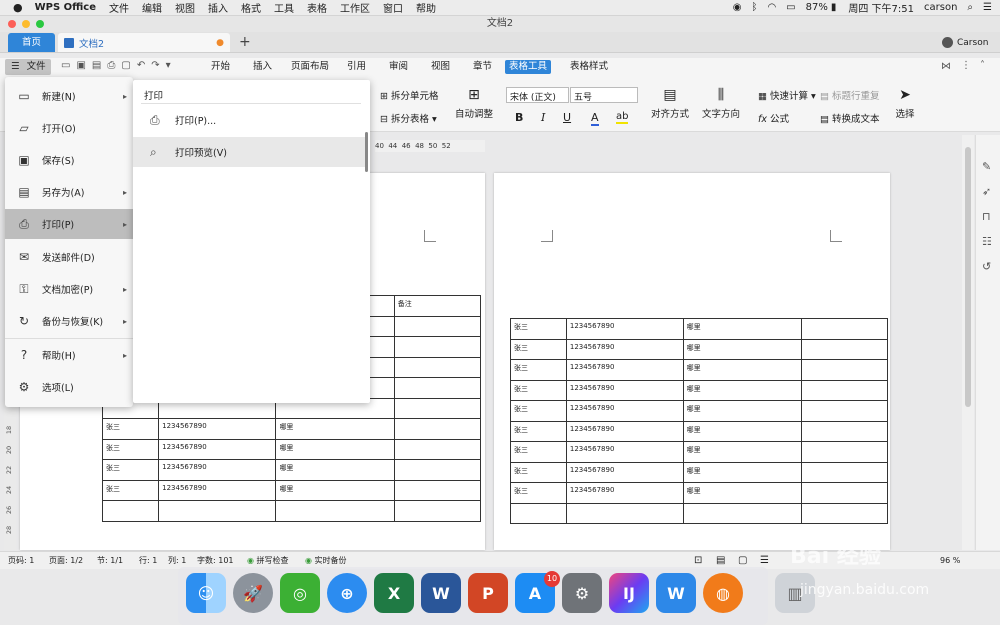 The height and width of the screenshot is (625, 1000). I want to click on vertical-scrollbar, so click(968, 342).